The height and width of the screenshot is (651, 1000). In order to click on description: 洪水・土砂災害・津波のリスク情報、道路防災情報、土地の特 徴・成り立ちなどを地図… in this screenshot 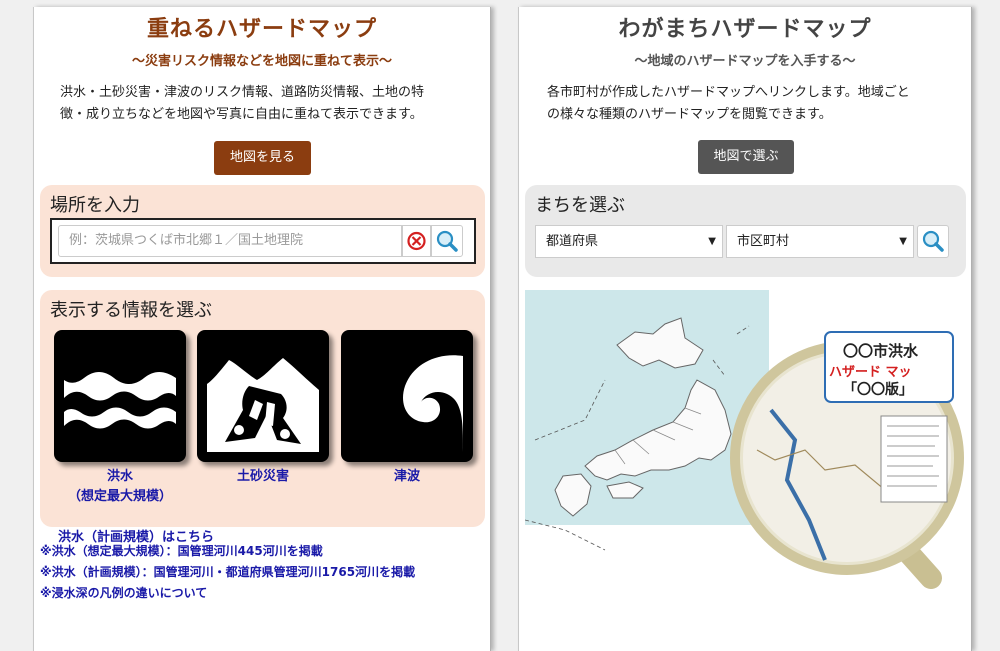, I will do `click(242, 104)`.